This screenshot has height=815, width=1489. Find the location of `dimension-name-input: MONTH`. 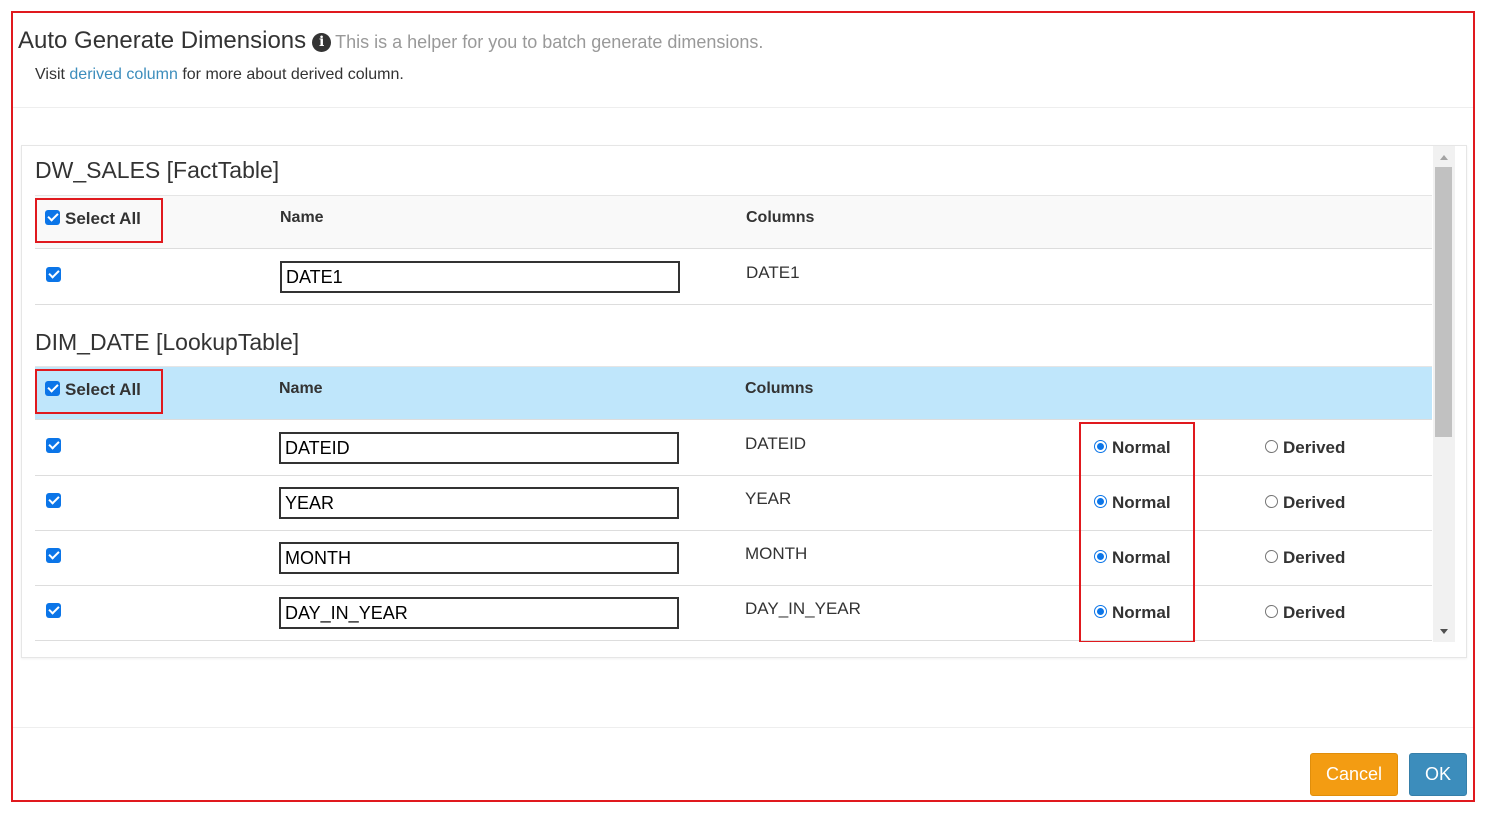

dimension-name-input: MONTH is located at coordinates (479, 558).